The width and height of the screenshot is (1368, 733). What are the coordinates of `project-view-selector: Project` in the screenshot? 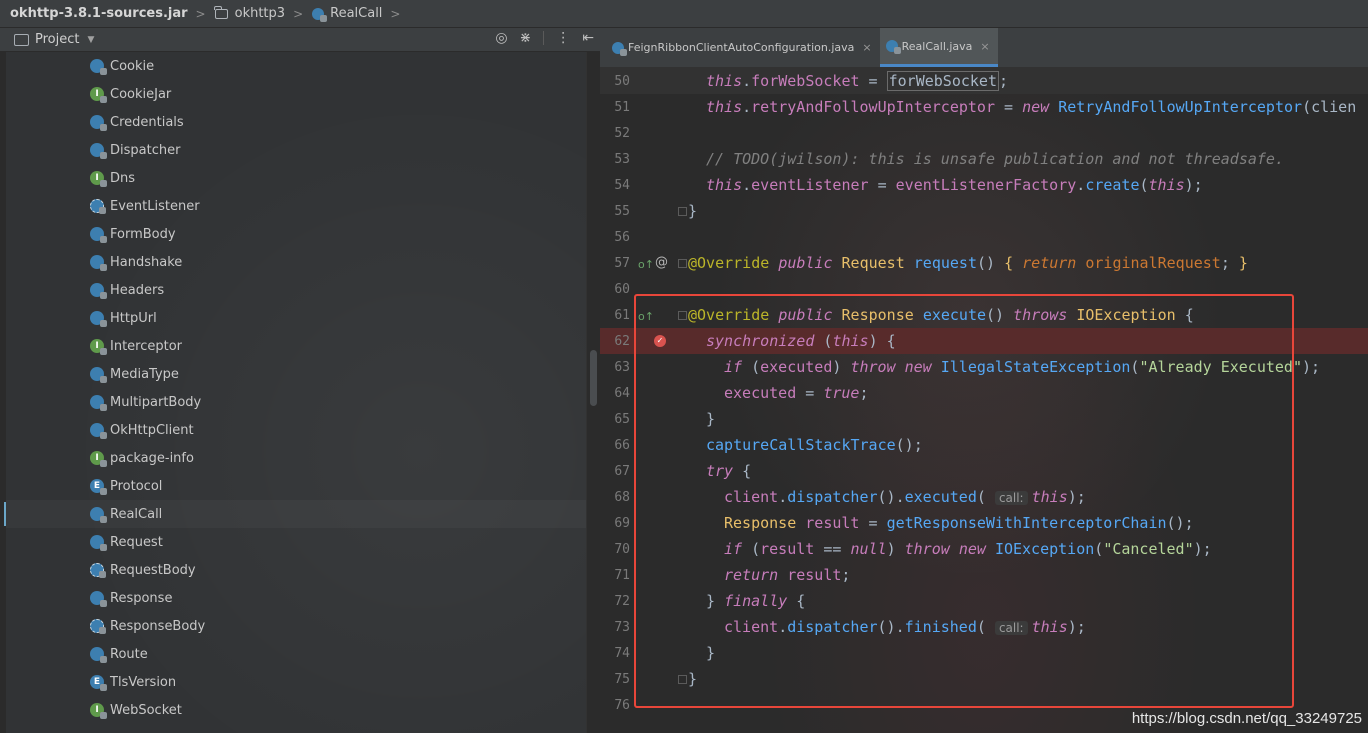 It's located at (57, 39).